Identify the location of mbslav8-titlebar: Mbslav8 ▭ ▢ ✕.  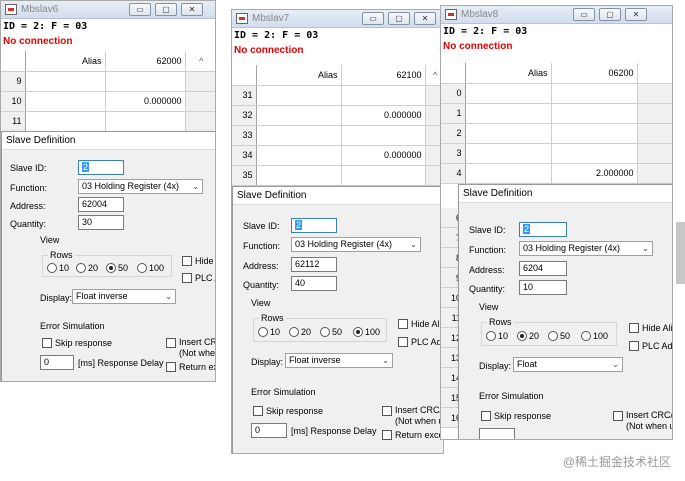
(556, 15).